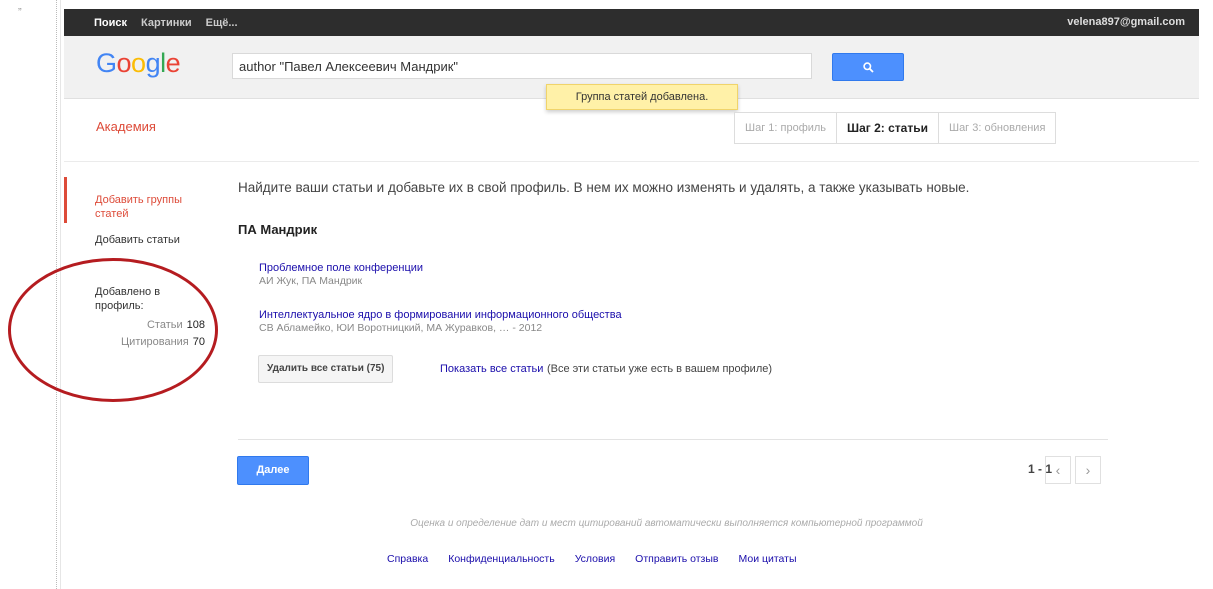 The height and width of the screenshot is (589, 1213). What do you see at coordinates (1058, 470) in the screenshot?
I see `prev-page-icon: ‹` at bounding box center [1058, 470].